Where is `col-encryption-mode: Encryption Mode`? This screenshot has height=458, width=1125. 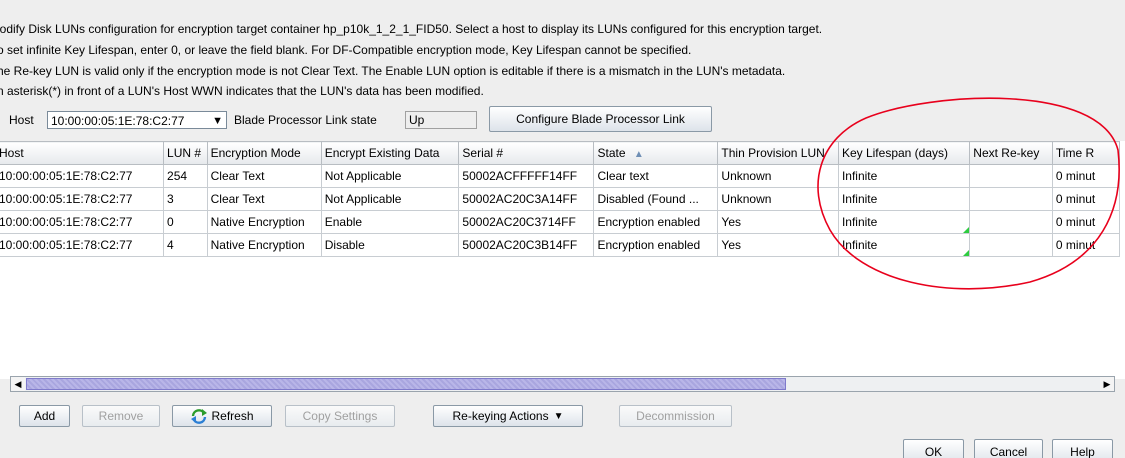 col-encryption-mode: Encryption Mode is located at coordinates (264, 153).